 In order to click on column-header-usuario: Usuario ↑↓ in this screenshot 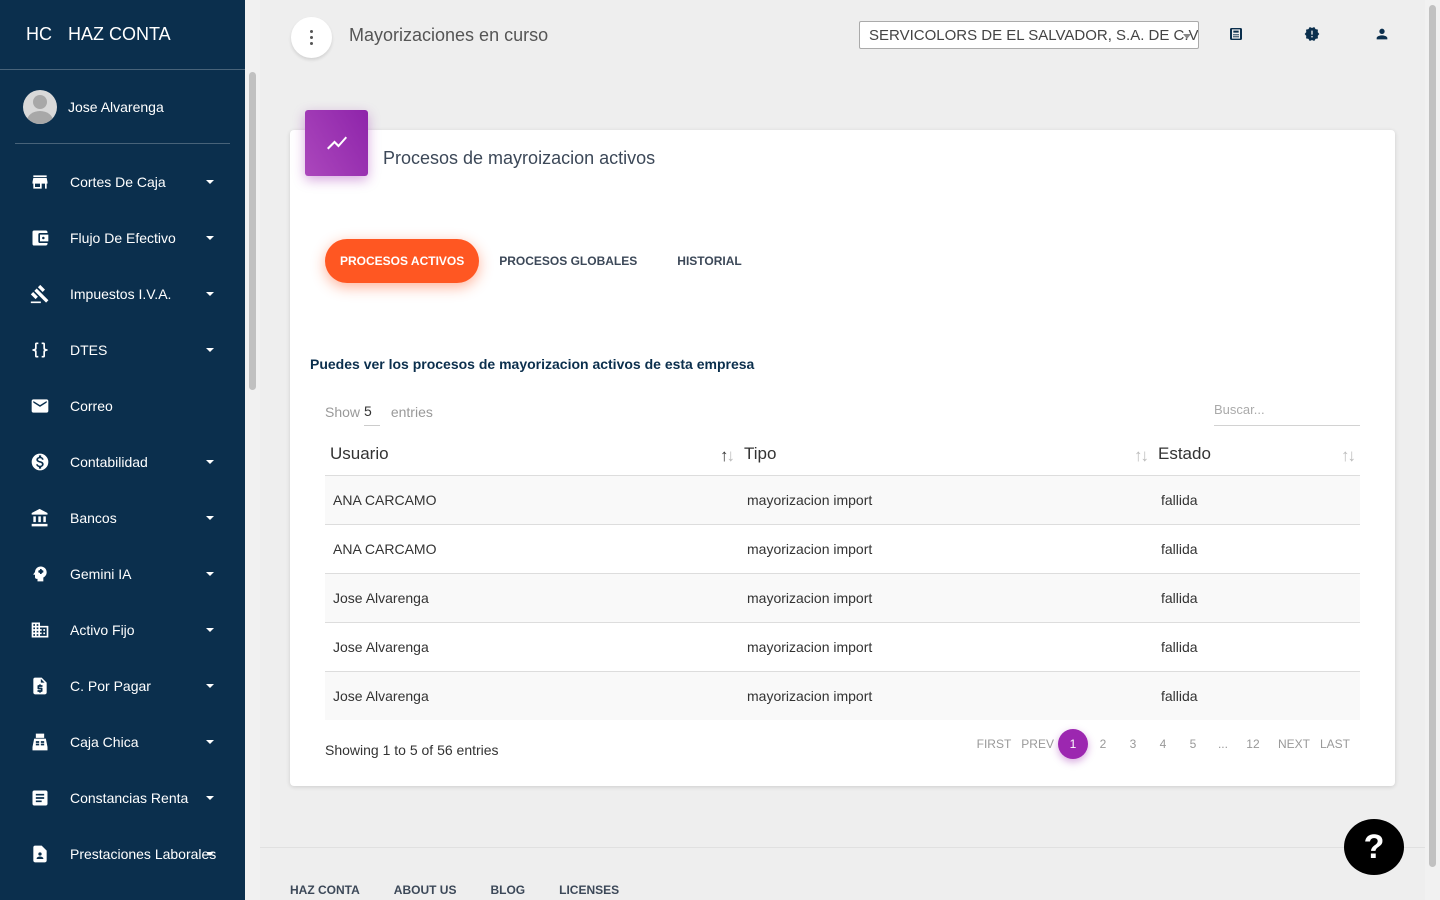, I will do `click(532, 460)`.